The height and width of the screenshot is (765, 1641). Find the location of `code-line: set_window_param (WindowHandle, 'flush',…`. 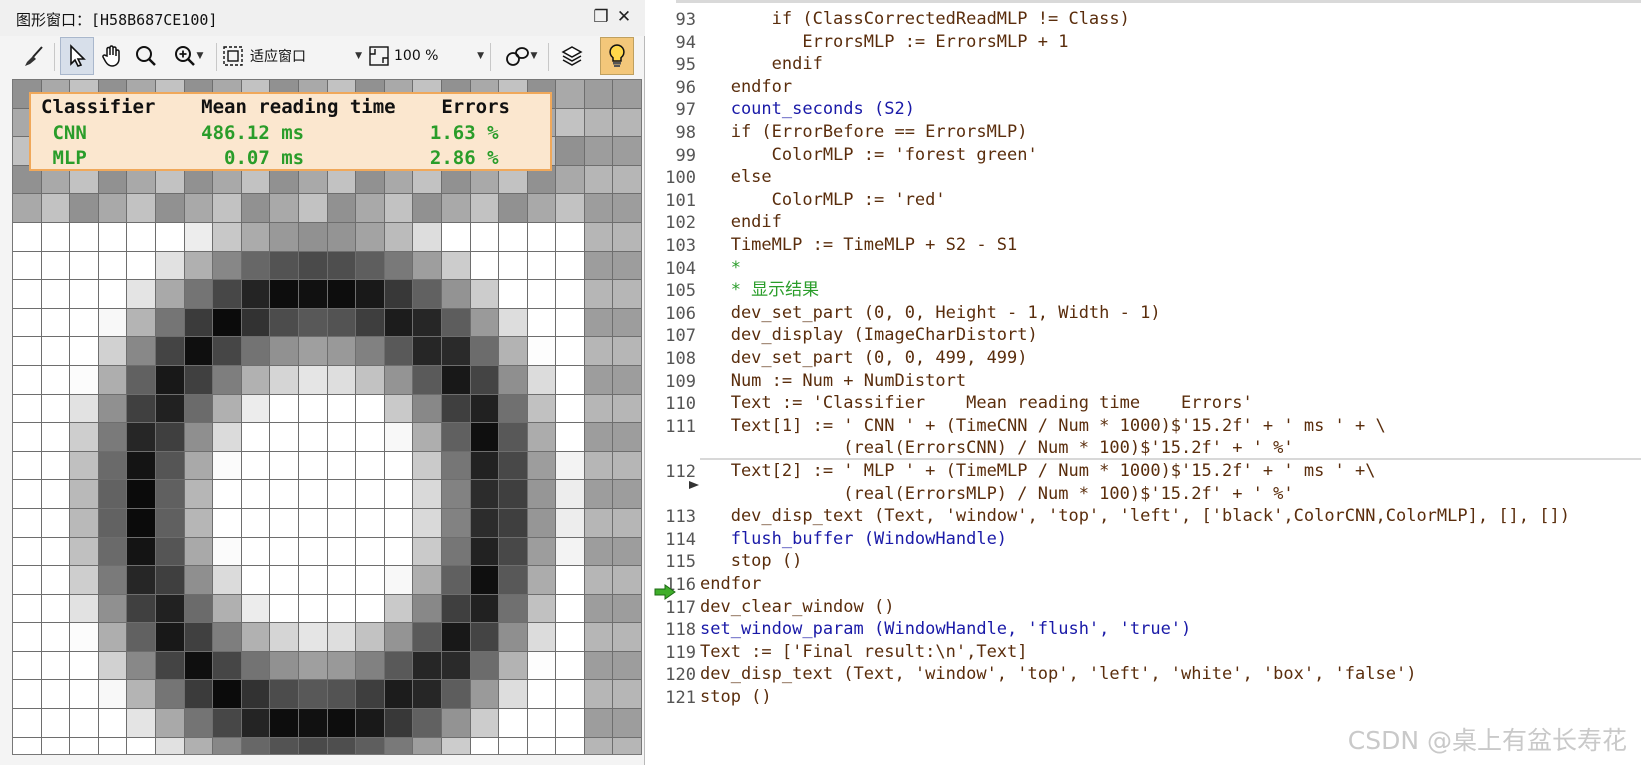

code-line: set_window_param (WindowHandle, 'flush',… is located at coordinates (1170, 629).